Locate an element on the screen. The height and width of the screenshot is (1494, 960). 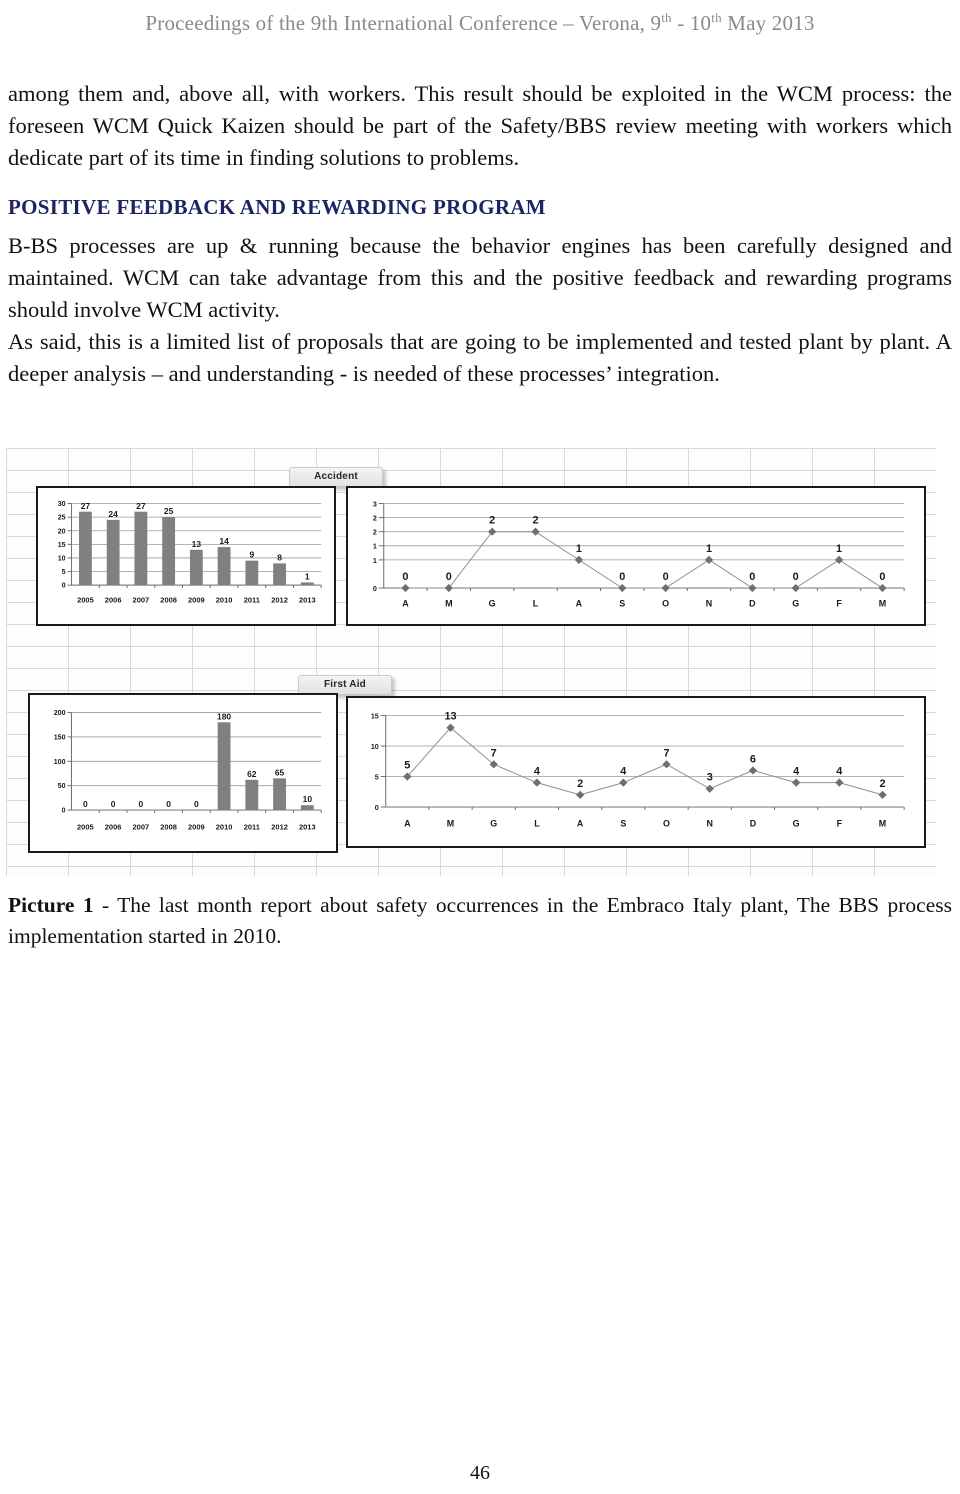
svg-text: 15 is located at coordinates (62, 545).